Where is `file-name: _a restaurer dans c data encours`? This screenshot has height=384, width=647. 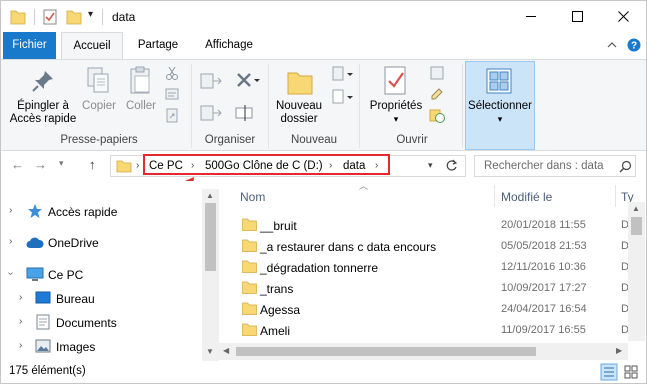
file-name: _a restaurer dans c data encours is located at coordinates (348, 247).